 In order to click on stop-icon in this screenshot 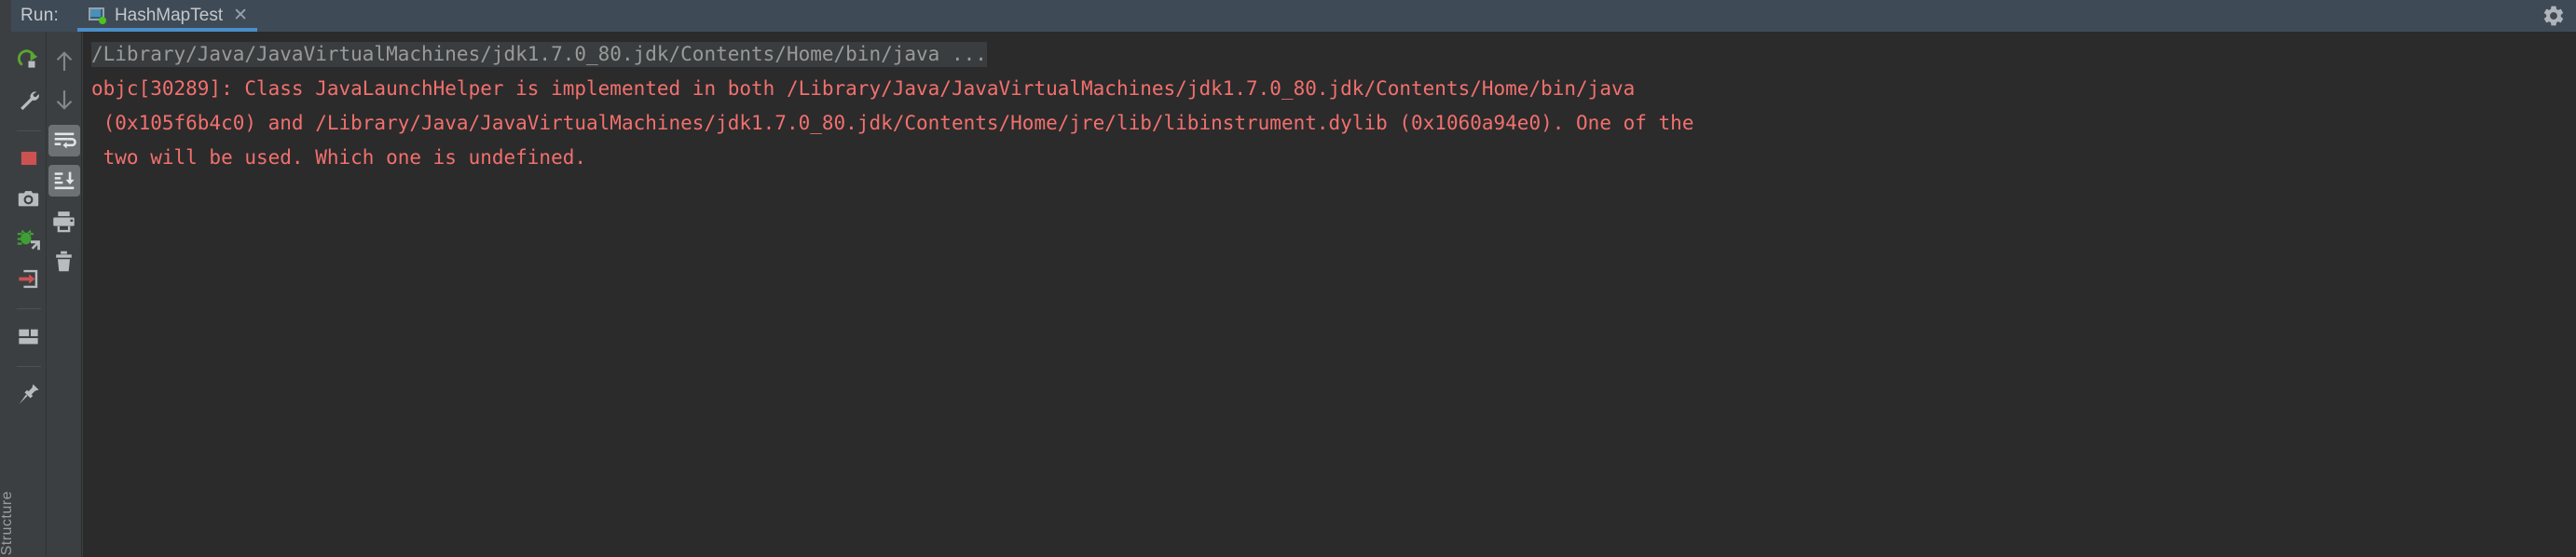, I will do `click(28, 159)`.